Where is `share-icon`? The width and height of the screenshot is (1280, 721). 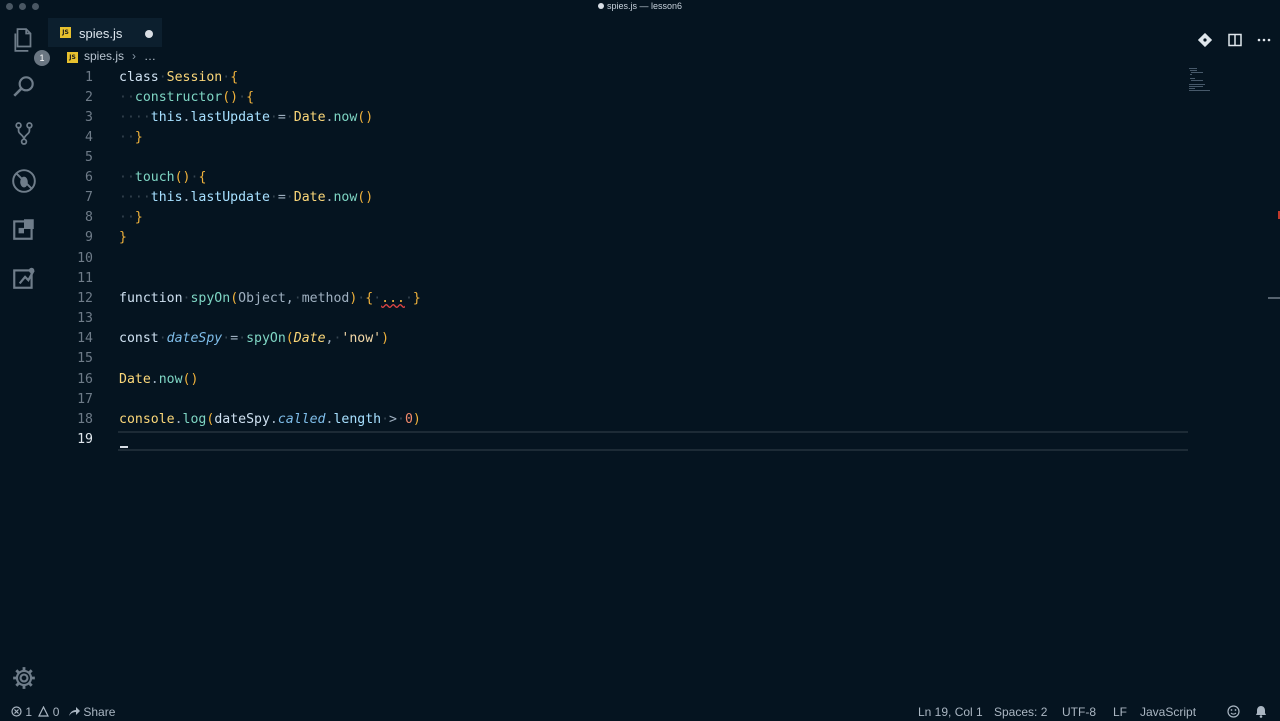 share-icon is located at coordinates (74, 711).